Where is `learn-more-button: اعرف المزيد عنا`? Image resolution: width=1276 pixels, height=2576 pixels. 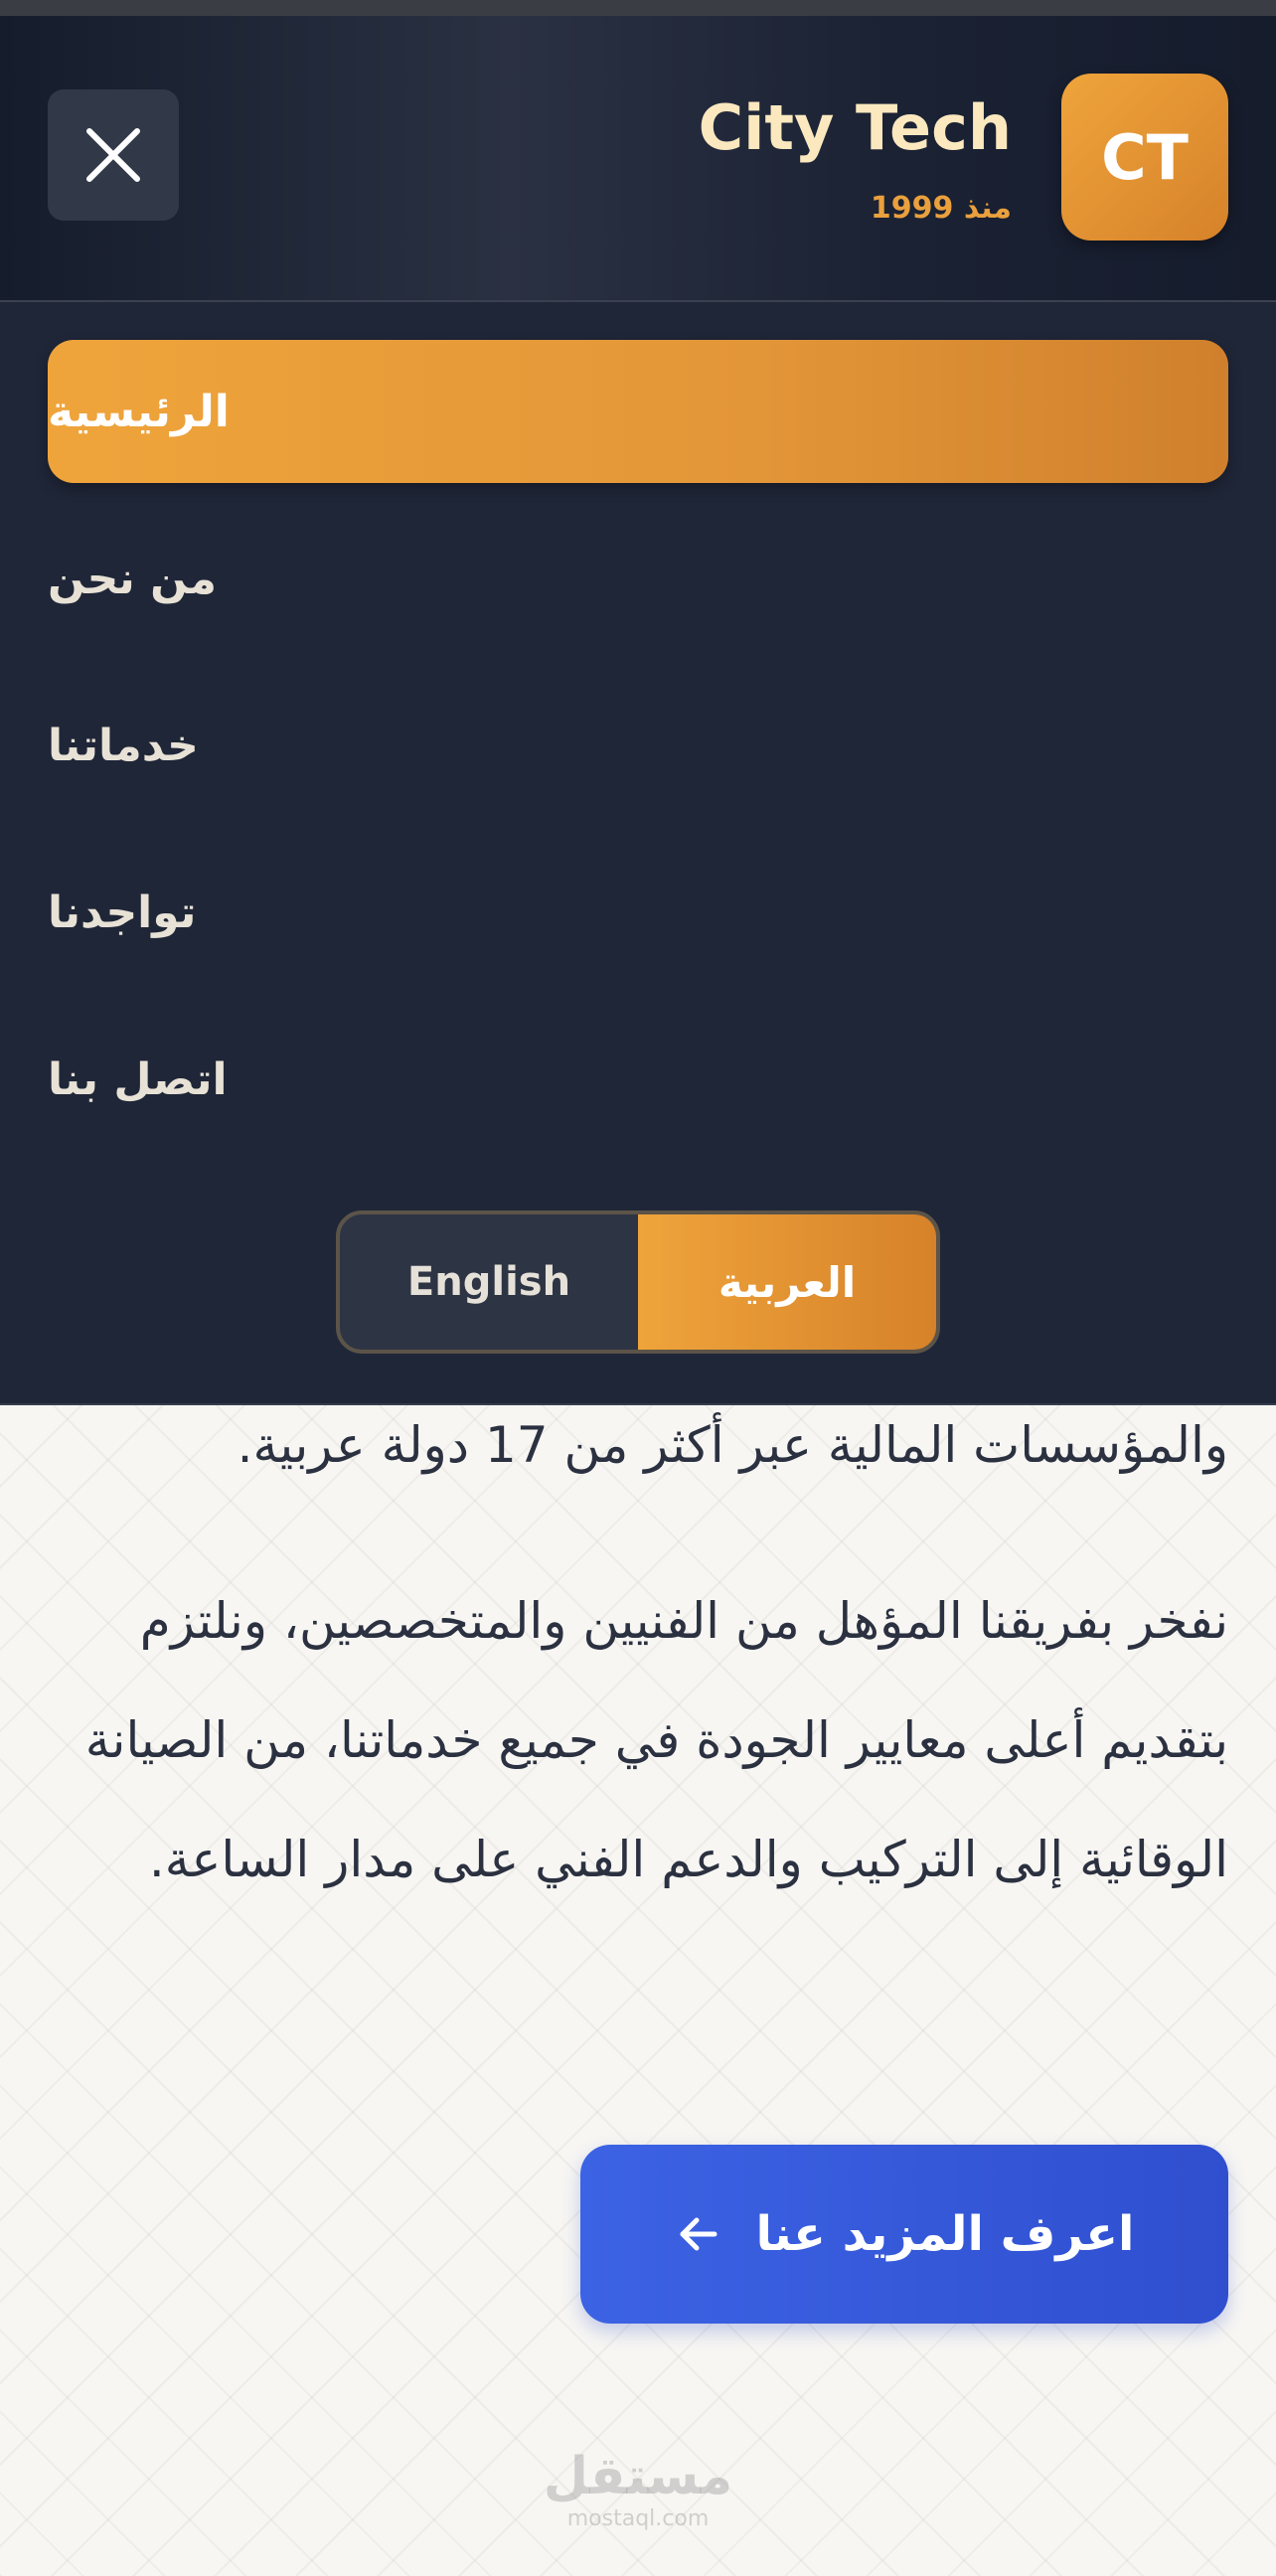
learn-more-button: اعرف المزيد عنا is located at coordinates (904, 2234).